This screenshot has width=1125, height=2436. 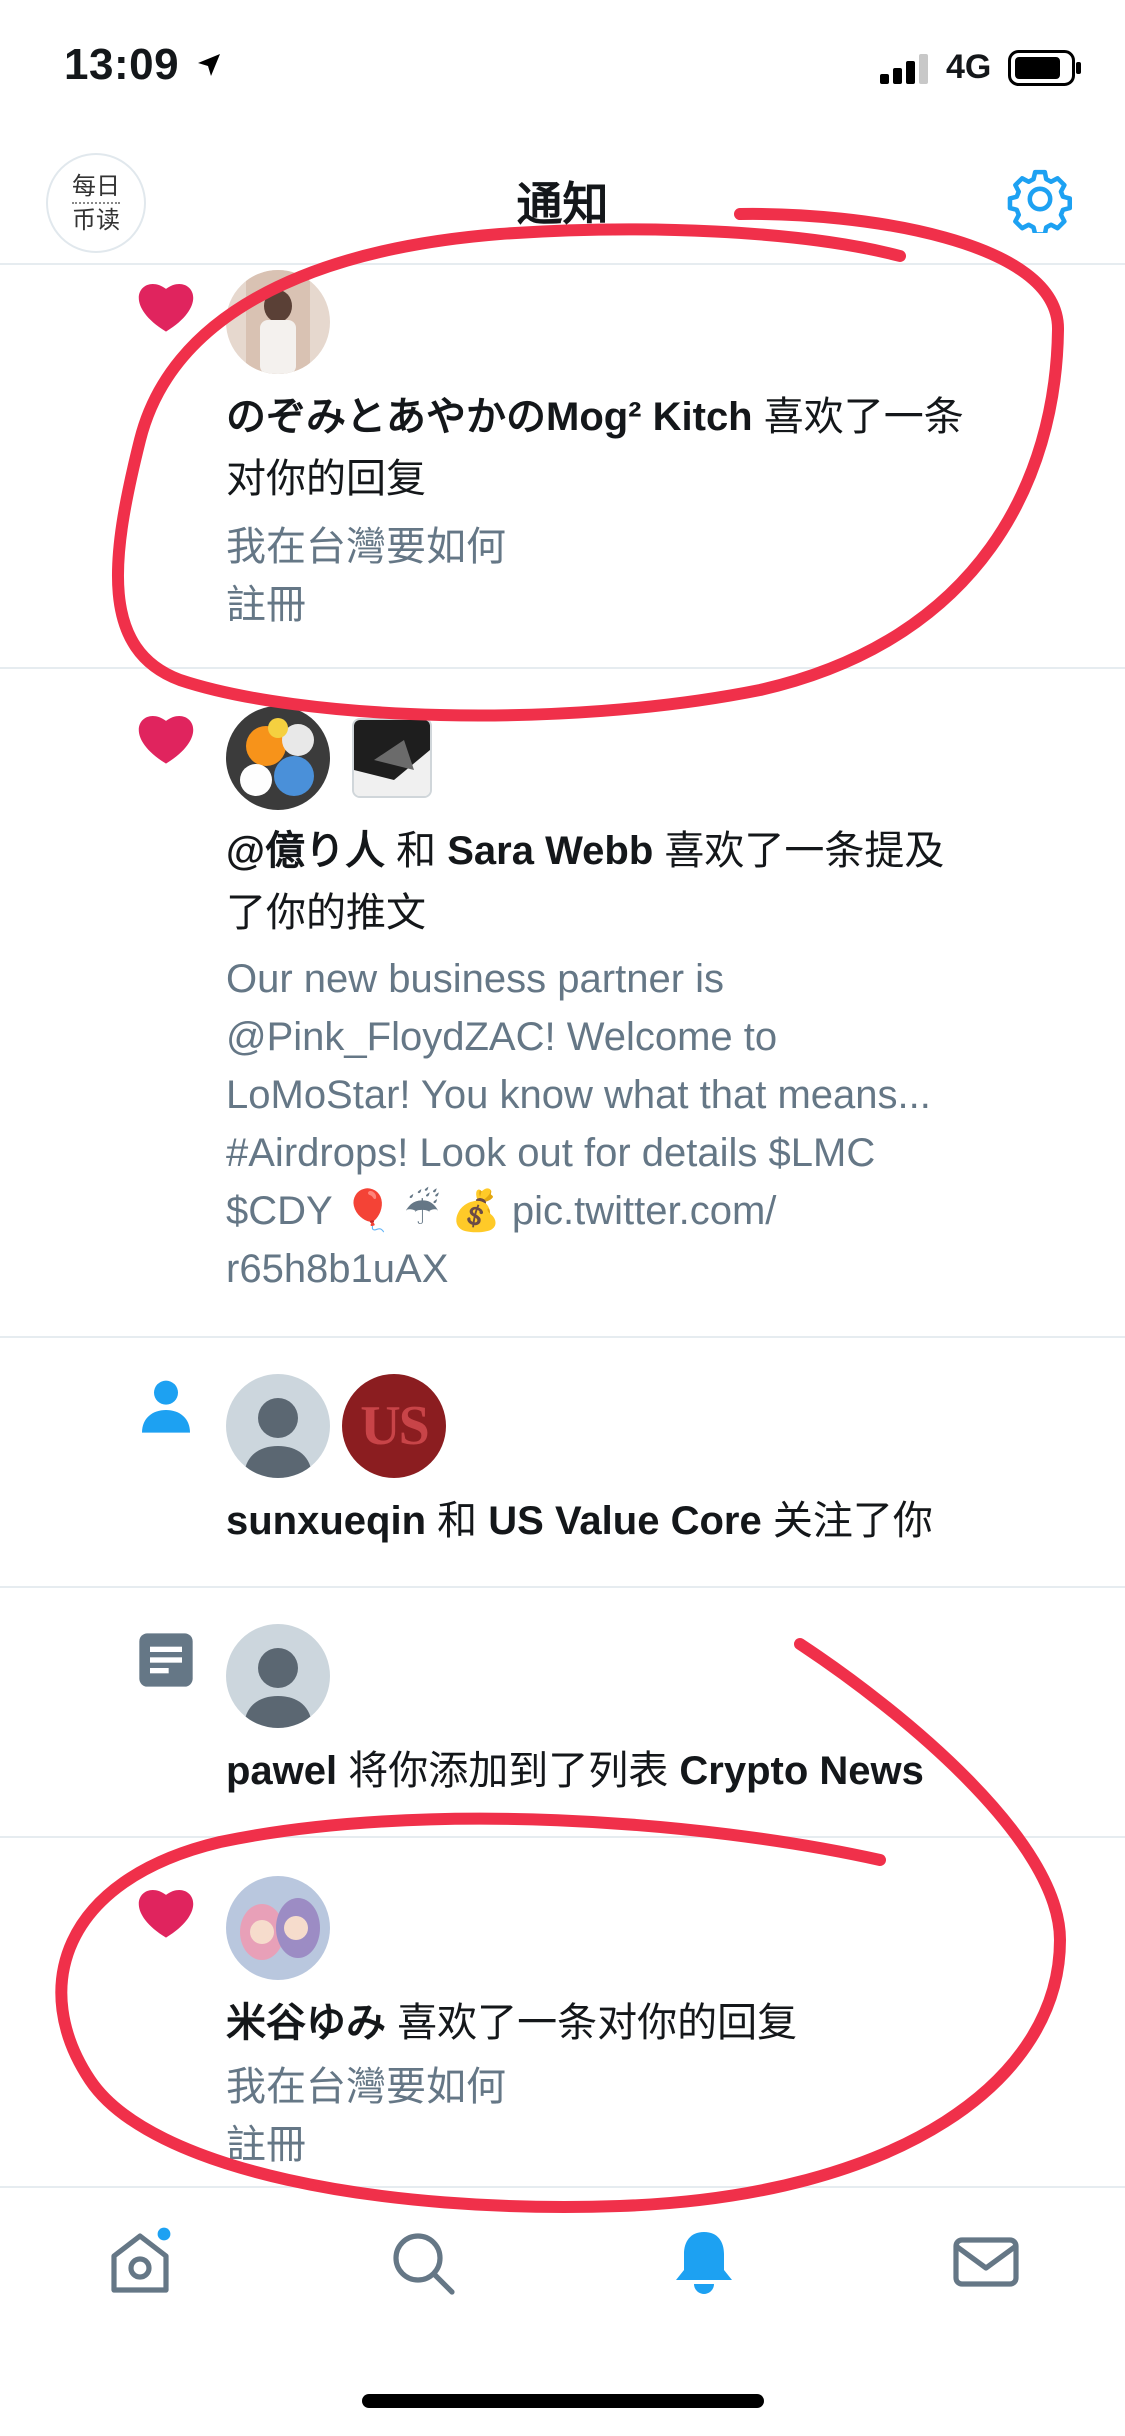 What do you see at coordinates (140, 2262) in the screenshot?
I see `home-icon` at bounding box center [140, 2262].